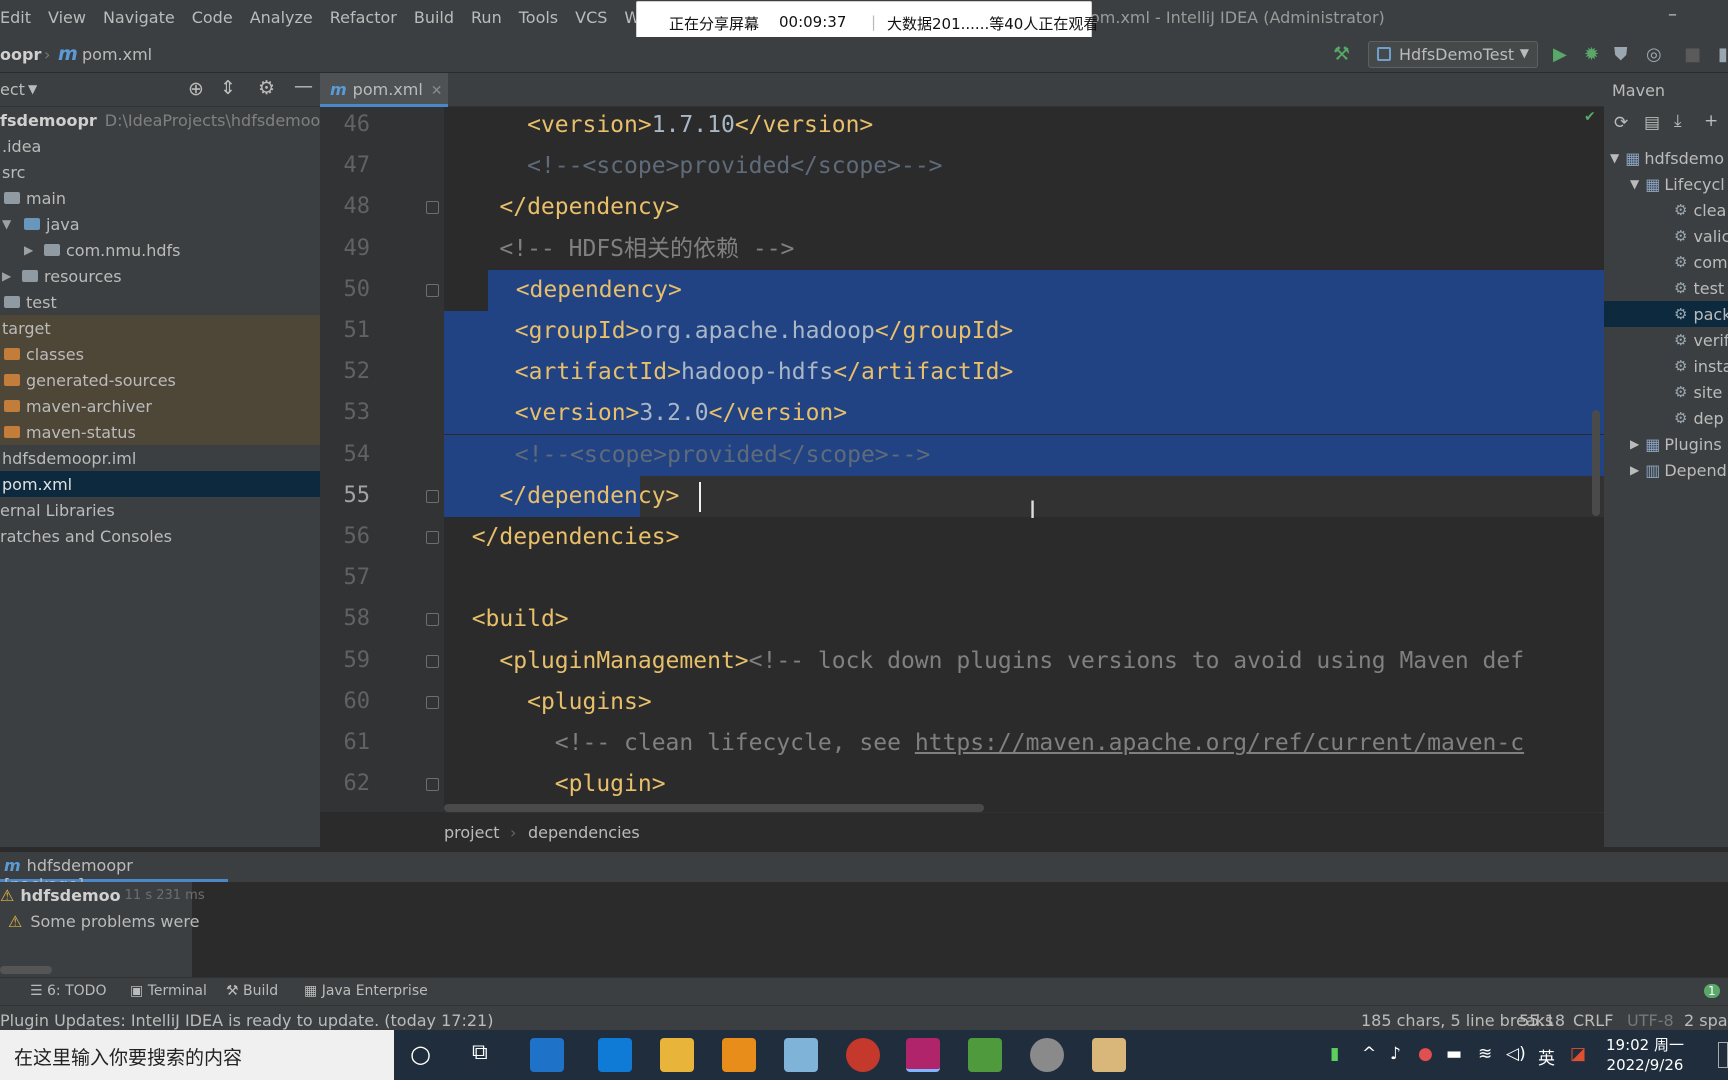 The height and width of the screenshot is (1080, 1728). Describe the element at coordinates (739, 1055) in the screenshot. I see `app-window-icon` at that location.